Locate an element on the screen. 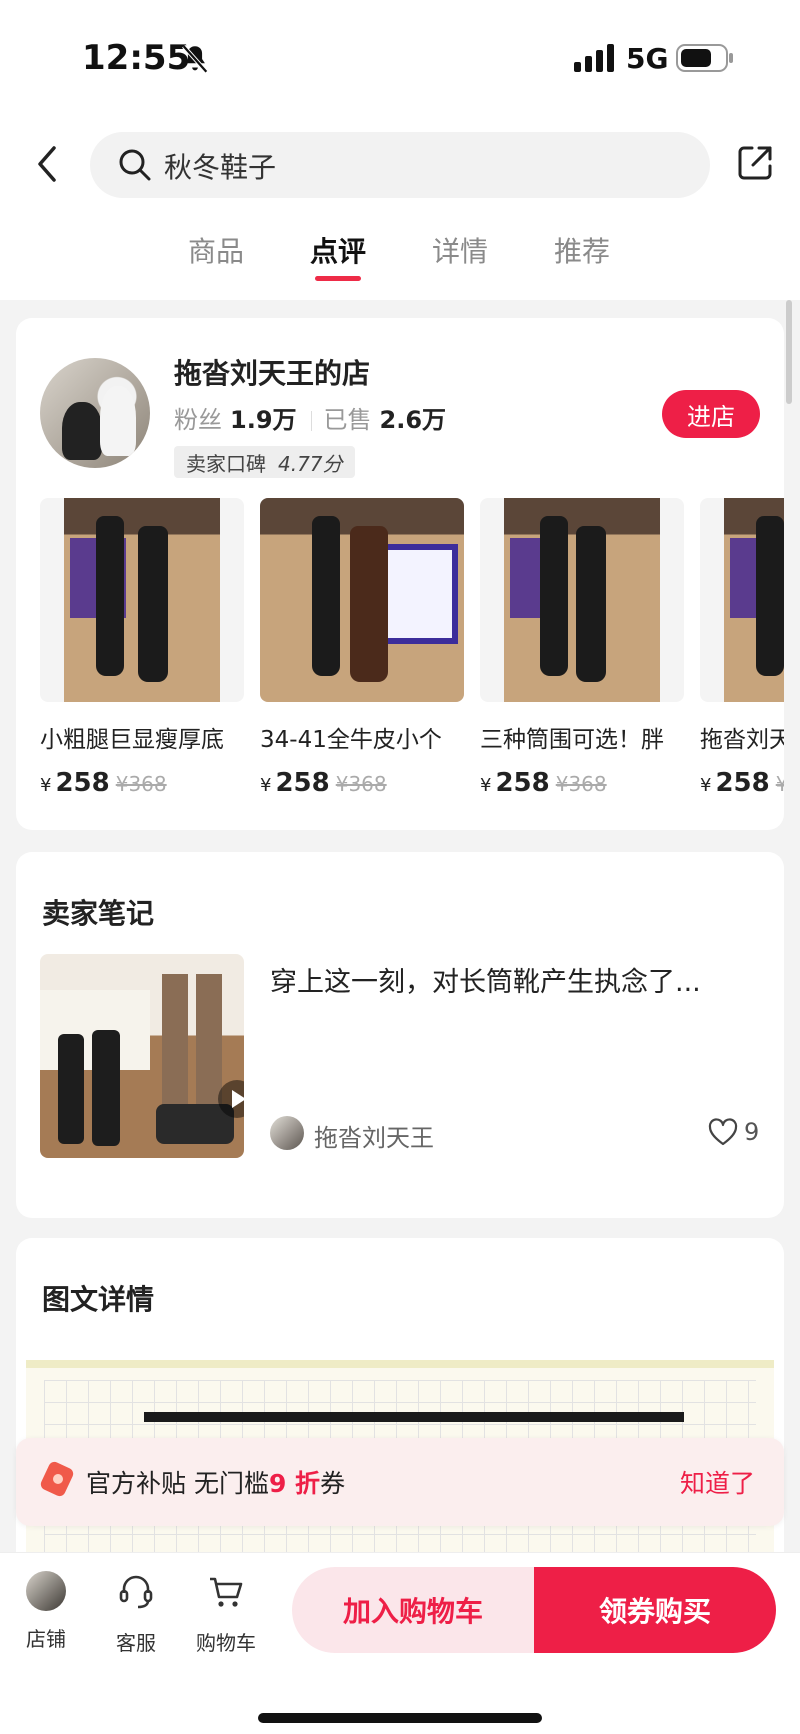 The width and height of the screenshot is (800, 1734). product-card: 小粗腿巨显瘦厚底 ¥258 ¥368 is located at coordinates (142, 648).